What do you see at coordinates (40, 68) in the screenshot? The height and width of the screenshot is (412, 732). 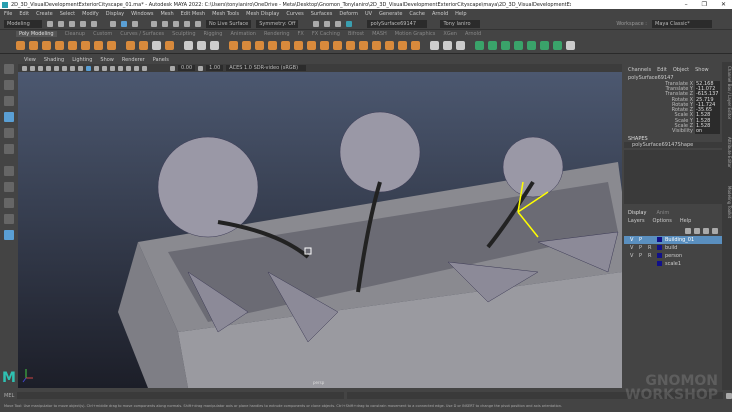 I see `image-plane-icon` at bounding box center [40, 68].